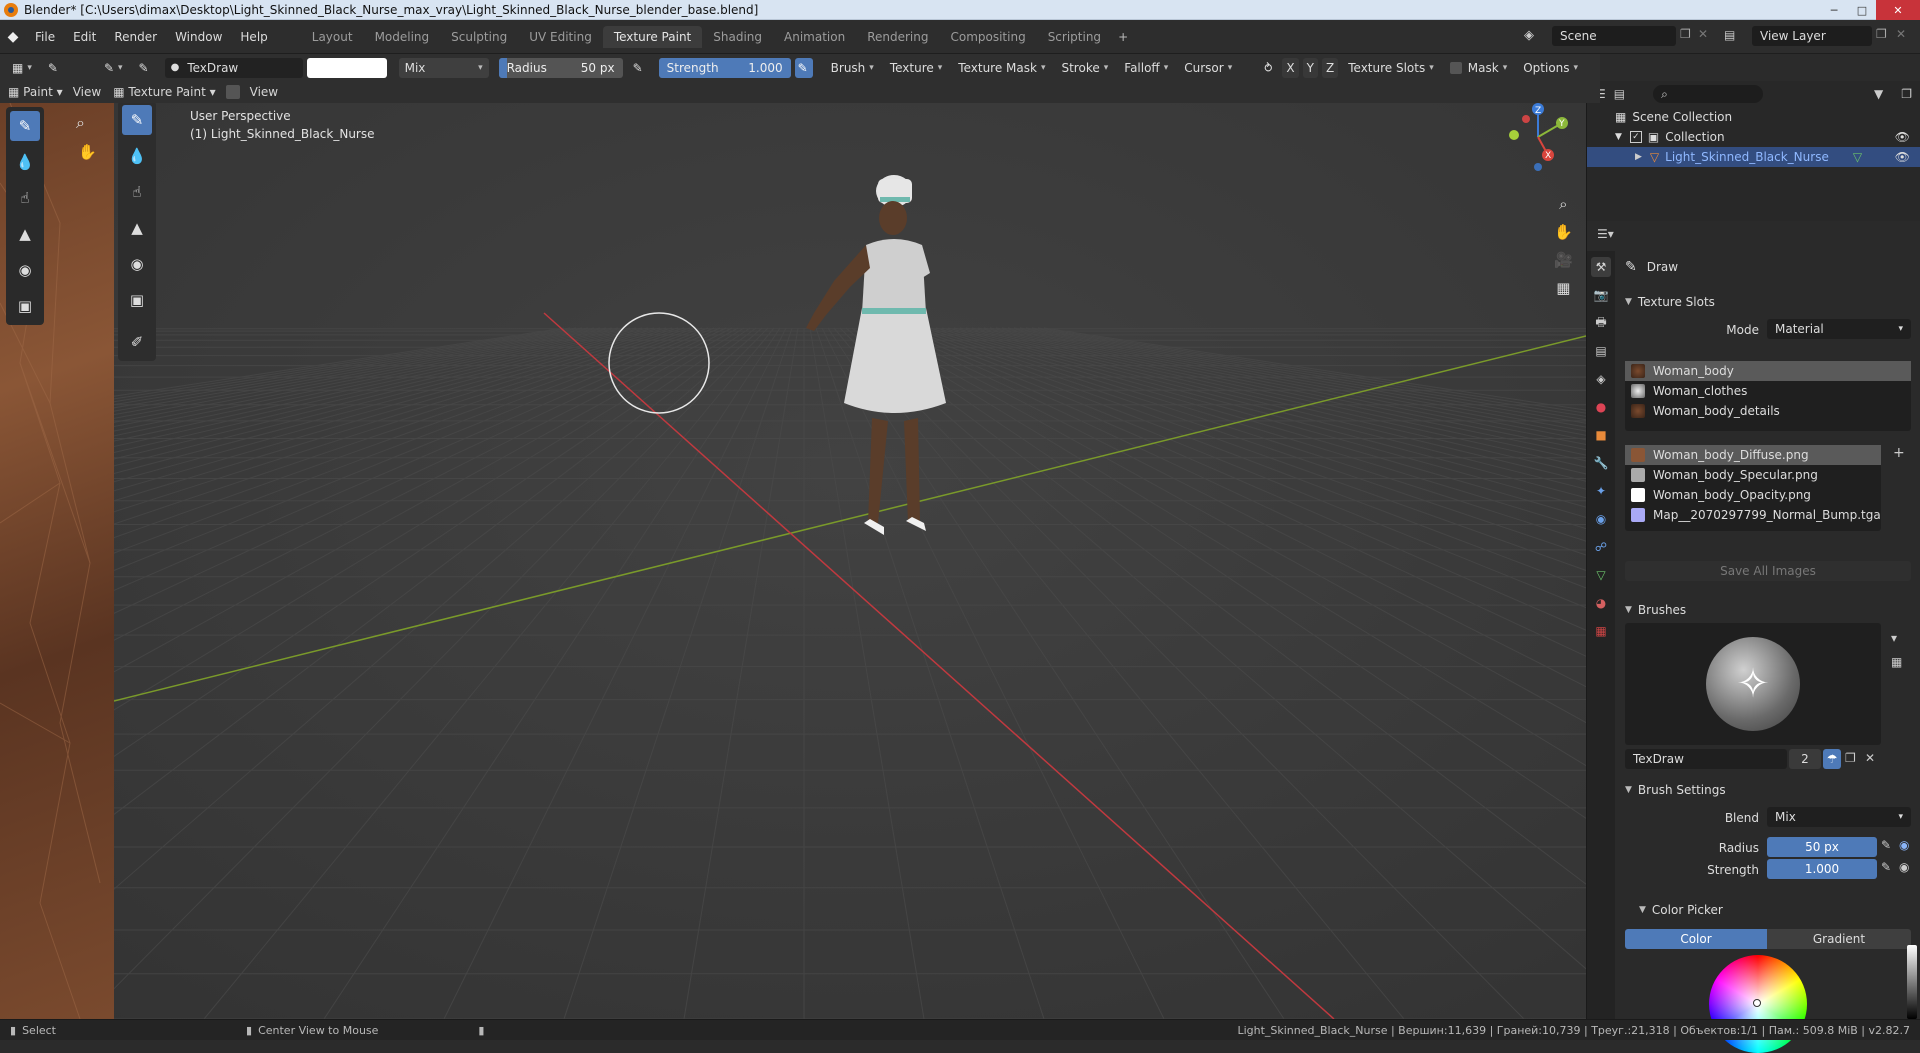  Describe the element at coordinates (1563, 260) in the screenshot. I see `camera-icon: 🎥` at that location.